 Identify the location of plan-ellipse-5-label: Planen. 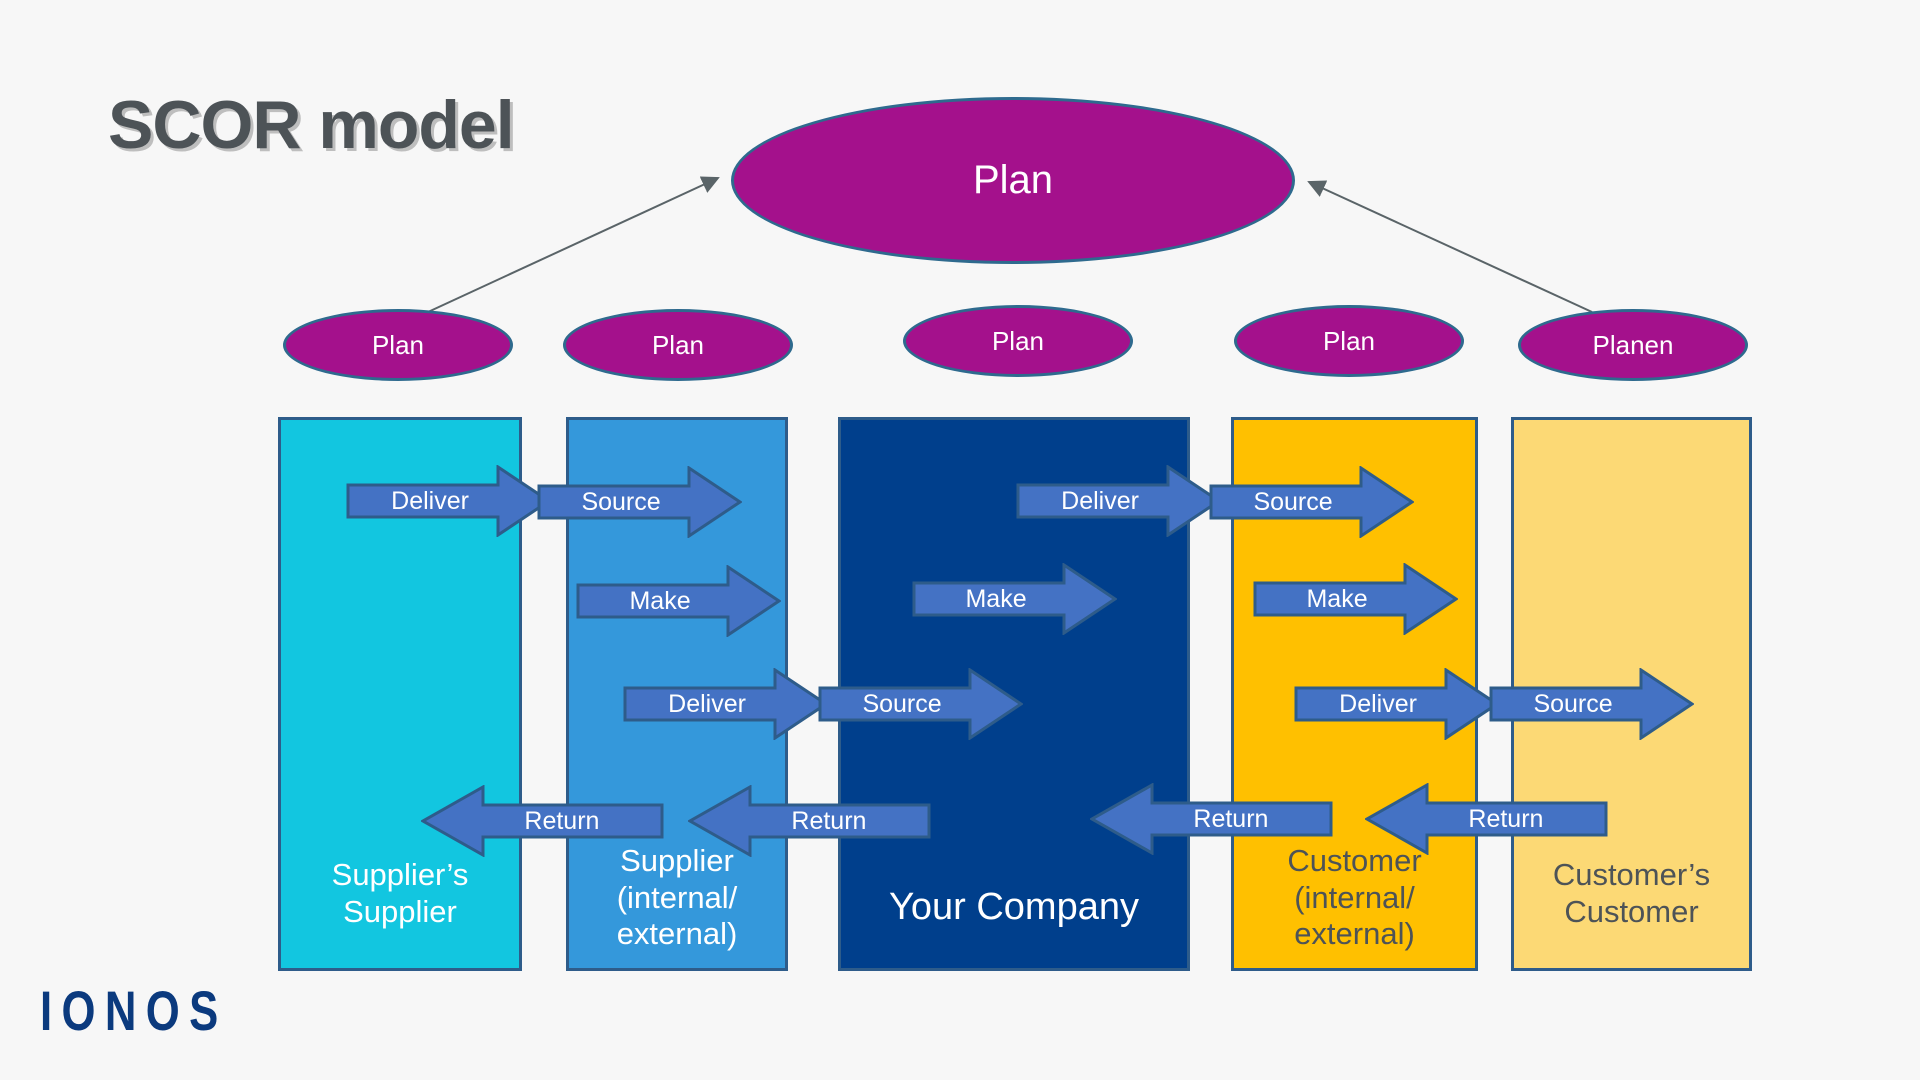
(1633, 344).